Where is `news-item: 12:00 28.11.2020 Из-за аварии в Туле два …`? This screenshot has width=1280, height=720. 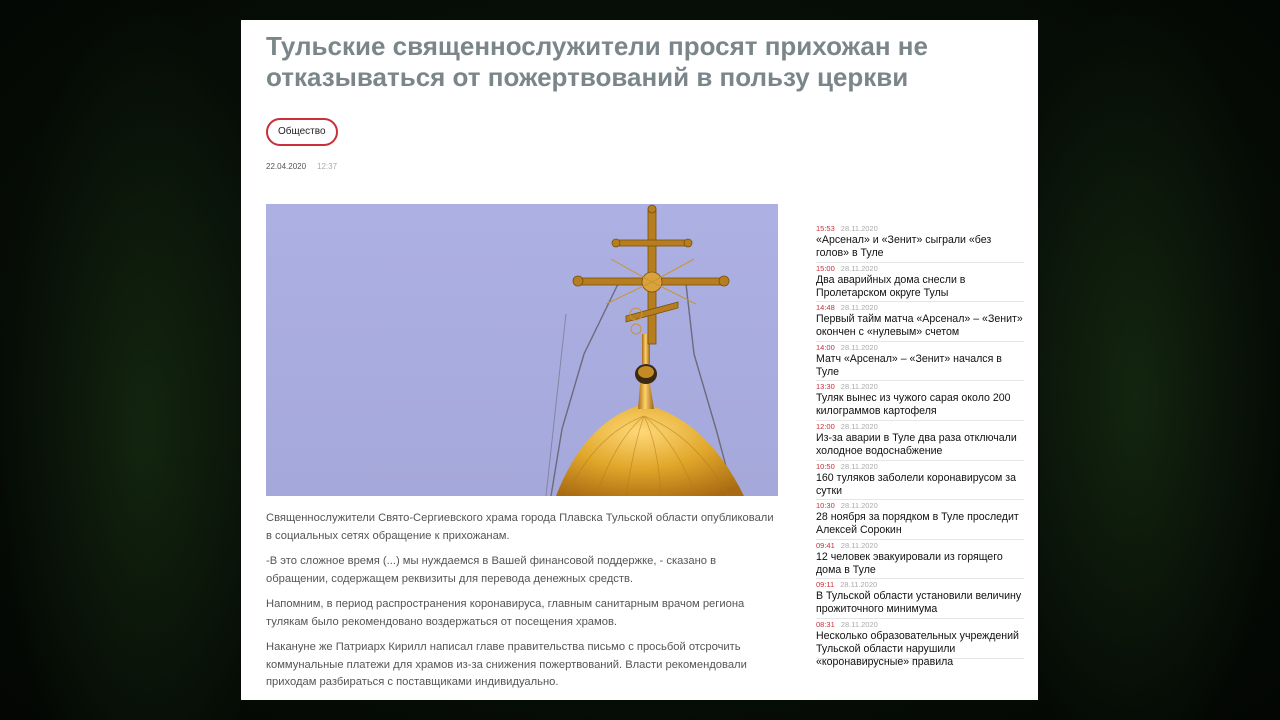 news-item: 12:00 28.11.2020 Из-за аварии в Туле два … is located at coordinates (920, 441).